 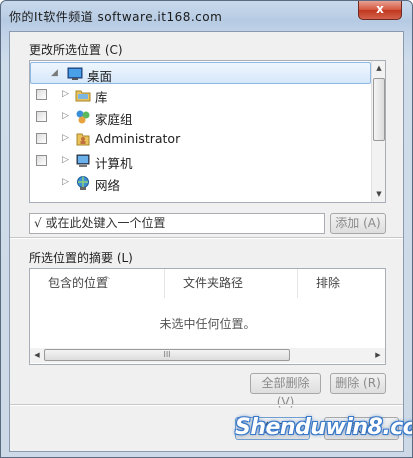 I want to click on tree-item-network: ▷ 网络, so click(x=200, y=183).